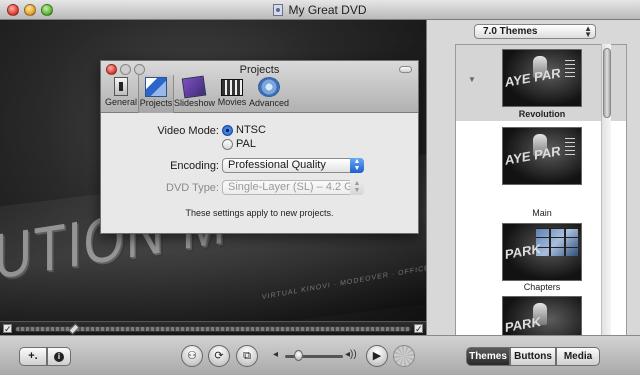 The image size is (640, 375). I want to click on theme-family-popup: 7.0 Themes ▲ ▼, so click(535, 31).